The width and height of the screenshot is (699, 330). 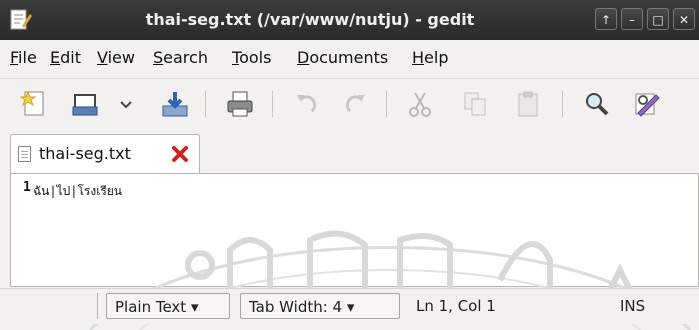 I want to click on redo-icon, so click(x=355, y=104).